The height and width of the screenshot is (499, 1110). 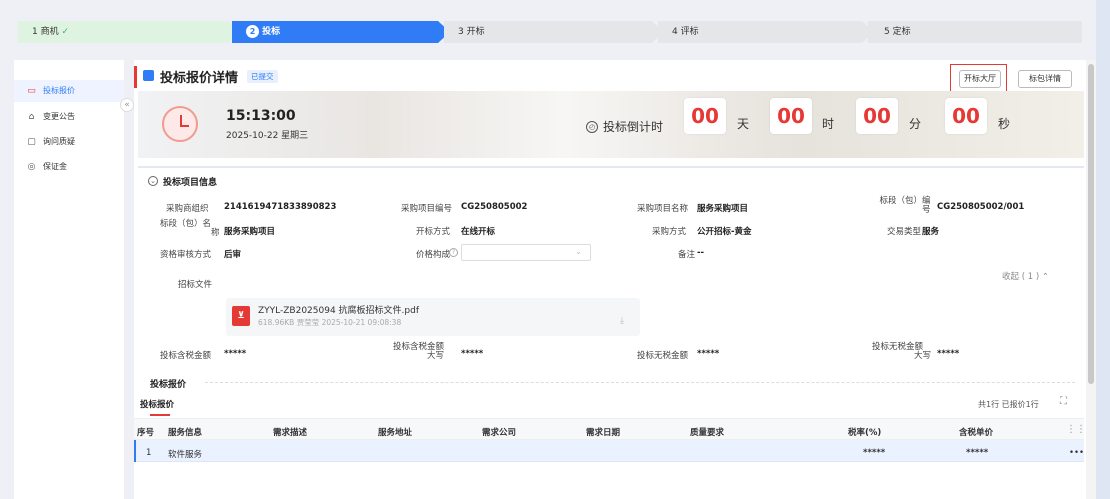 What do you see at coordinates (187, 209) in the screenshot?
I see `org-label: 采购商组织` at bounding box center [187, 209].